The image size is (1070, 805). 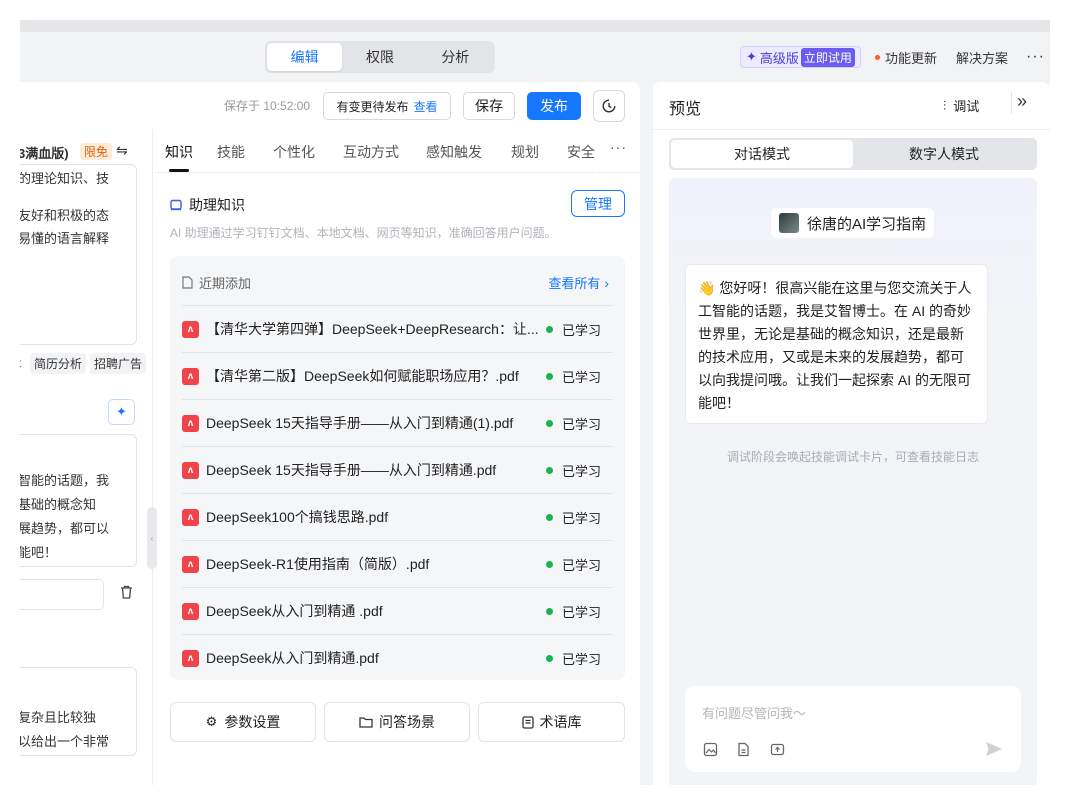 I want to click on delete-icon, so click(x=126, y=593).